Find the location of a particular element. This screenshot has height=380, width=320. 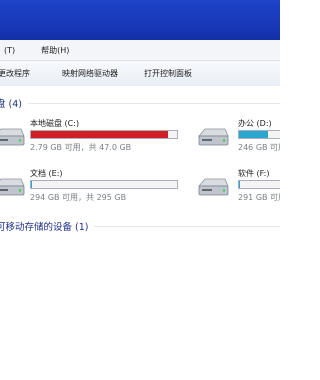

removable-group-title: 可移动存储的设备 (1) is located at coordinates (44, 227).